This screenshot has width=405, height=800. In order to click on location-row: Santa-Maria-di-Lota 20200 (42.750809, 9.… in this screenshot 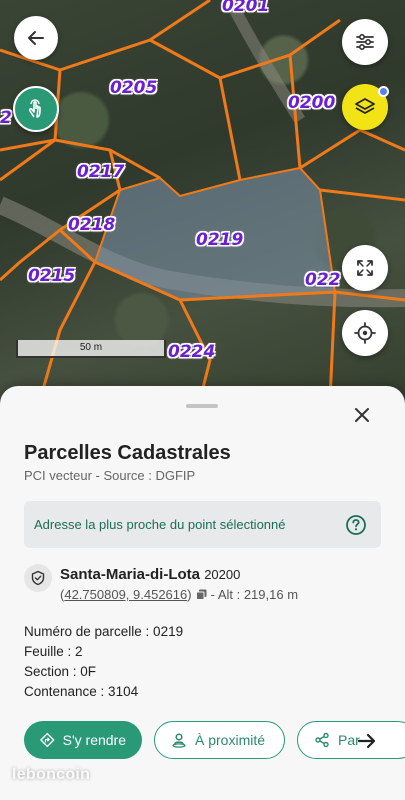, I will do `click(202, 586)`.